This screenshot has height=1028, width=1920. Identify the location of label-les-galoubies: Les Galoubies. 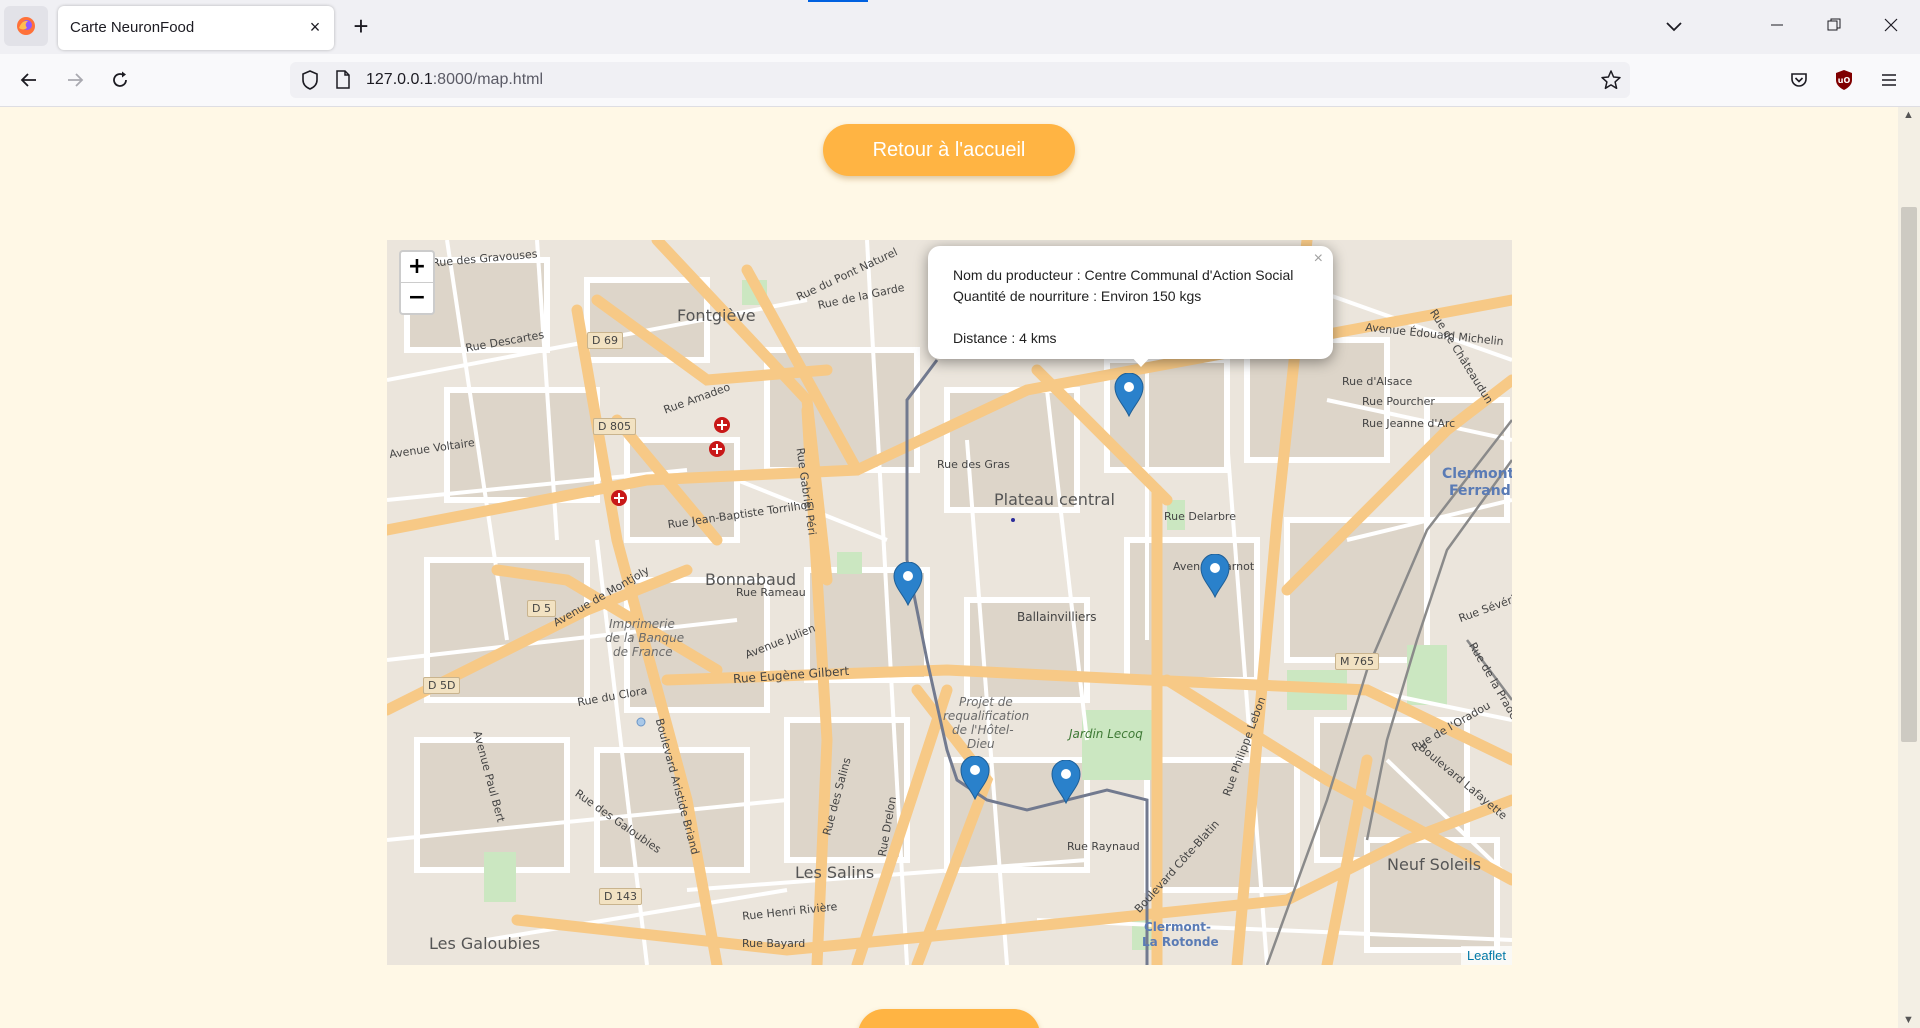
(485, 943).